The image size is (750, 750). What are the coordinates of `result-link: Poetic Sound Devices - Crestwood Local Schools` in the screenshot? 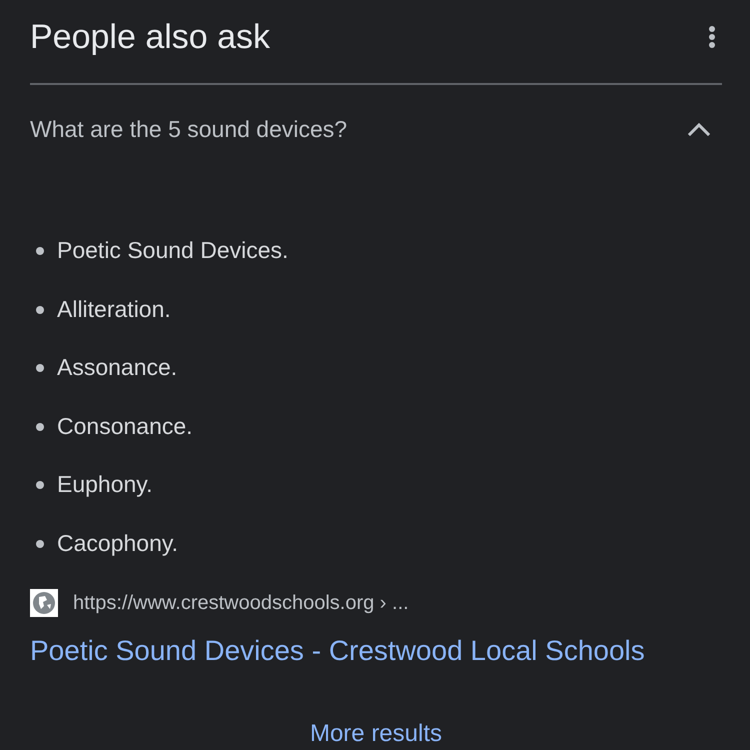 It's located at (337, 651).